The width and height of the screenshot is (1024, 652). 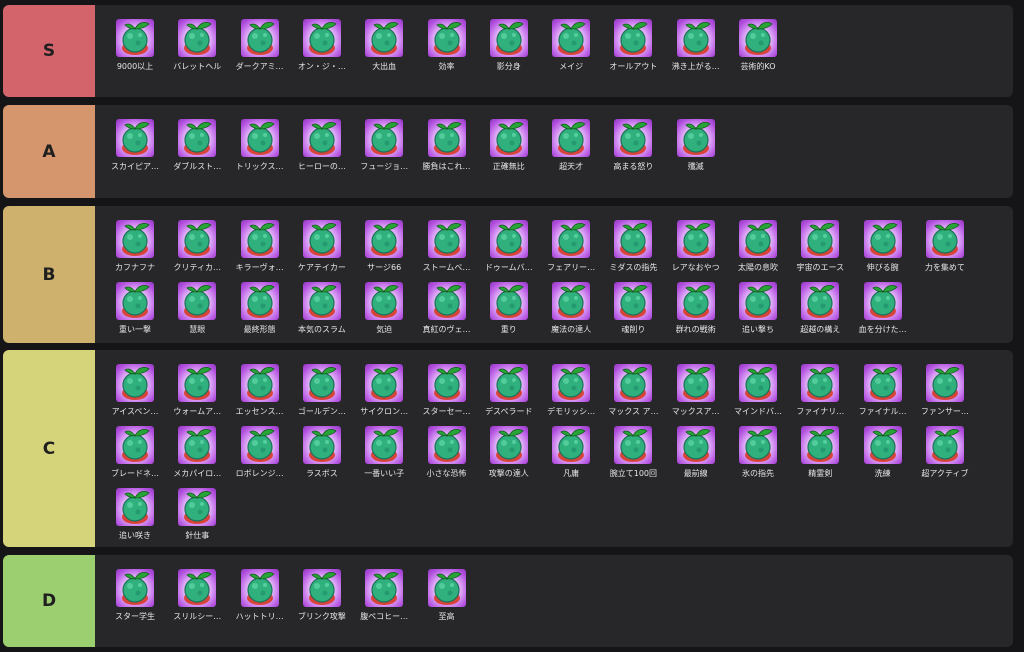 What do you see at coordinates (695, 329) in the screenshot?
I see `tier-item-label: 群れの戦術` at bounding box center [695, 329].